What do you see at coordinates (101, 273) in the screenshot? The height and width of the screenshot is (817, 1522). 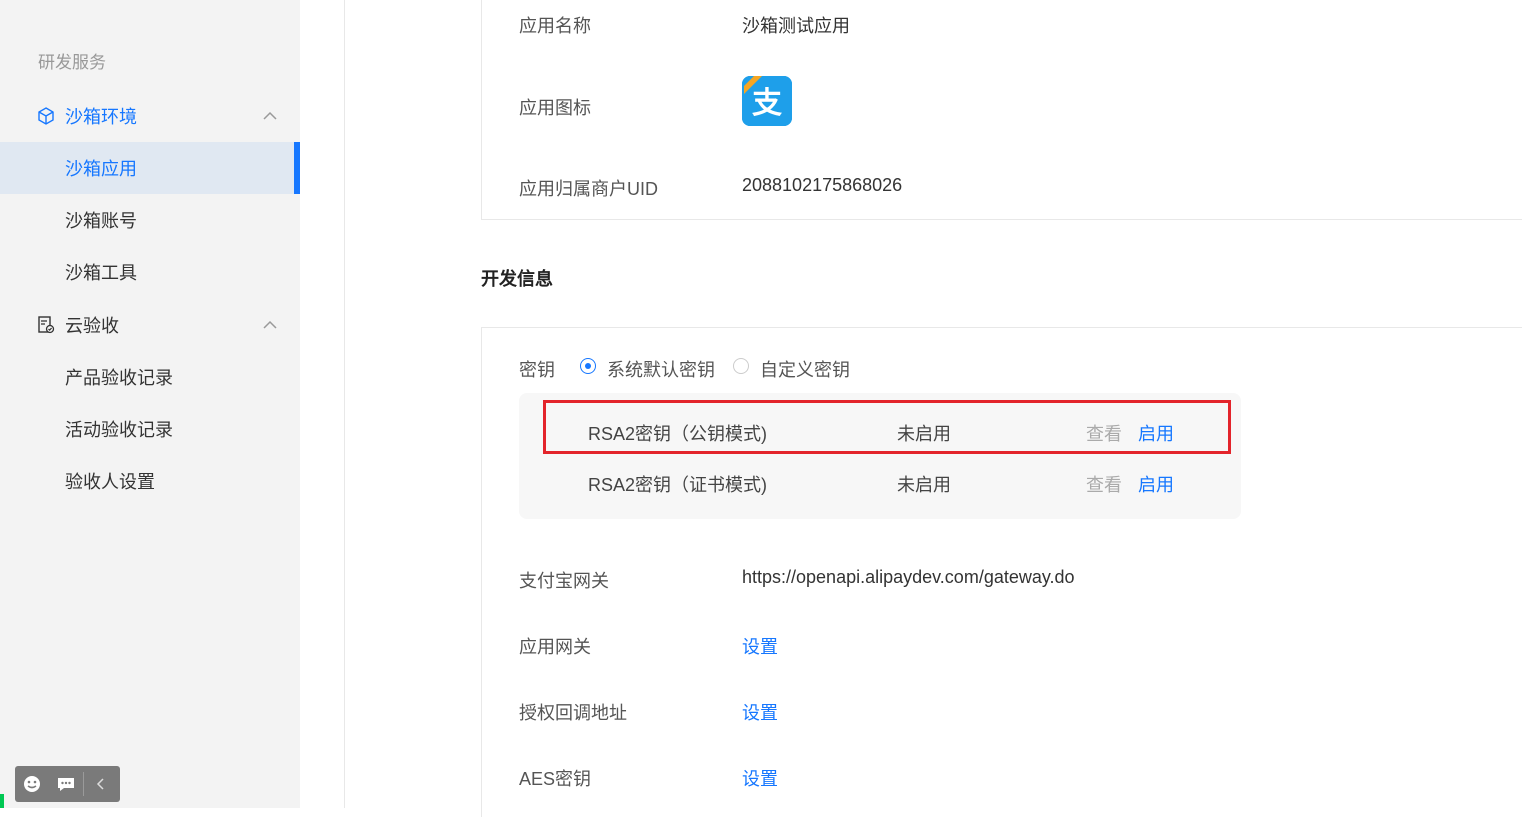 I see `sidebar-item-label: 沙箱工具` at bounding box center [101, 273].